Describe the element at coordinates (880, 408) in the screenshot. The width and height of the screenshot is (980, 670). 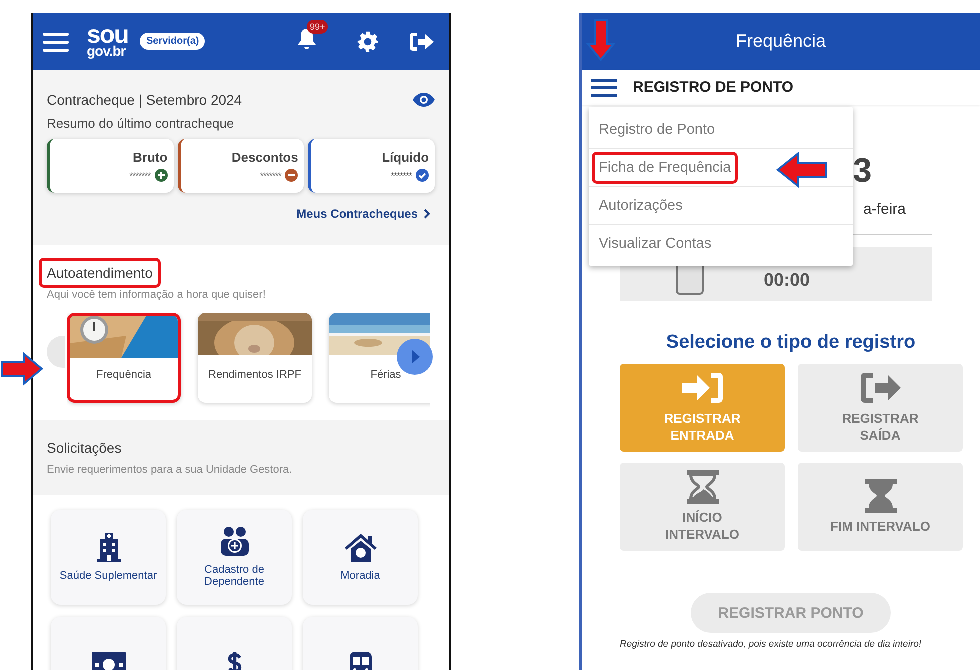
I see `register-option-button: REGISTRAR SAÍDA` at that location.